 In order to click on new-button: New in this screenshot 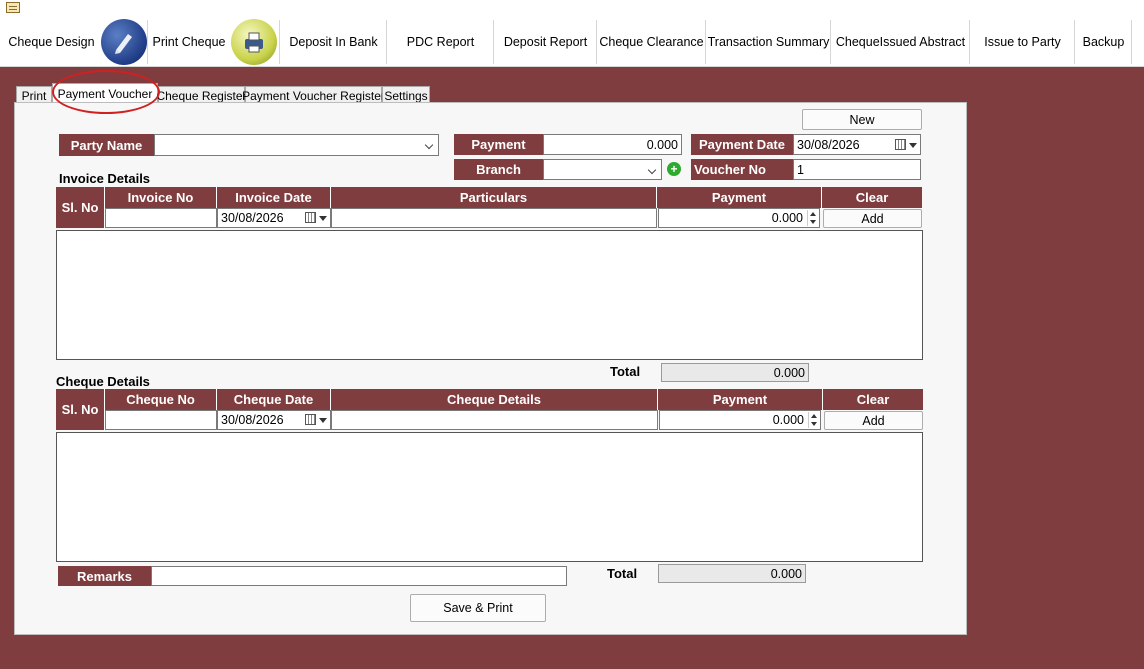, I will do `click(862, 119)`.